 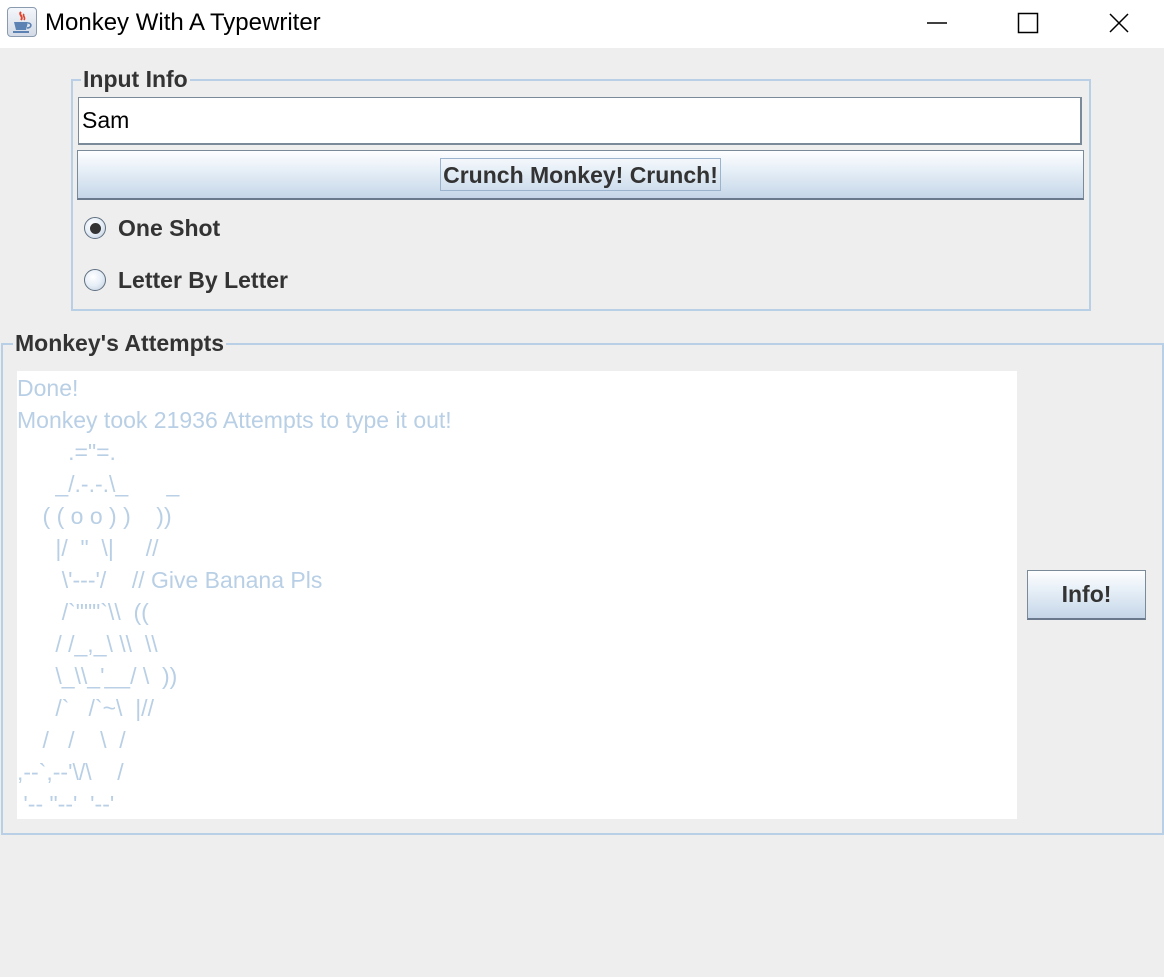 What do you see at coordinates (87, 644) in the screenshot?
I see `output-line: / /_,_\ \\ \\` at bounding box center [87, 644].